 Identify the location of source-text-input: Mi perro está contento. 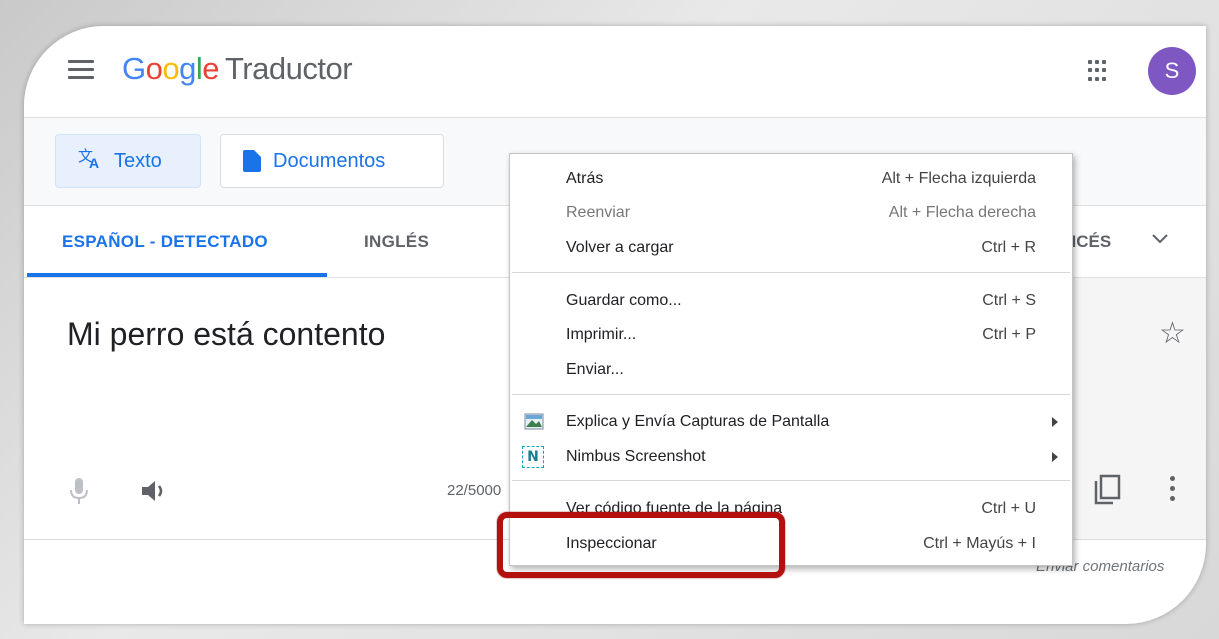
(226, 334).